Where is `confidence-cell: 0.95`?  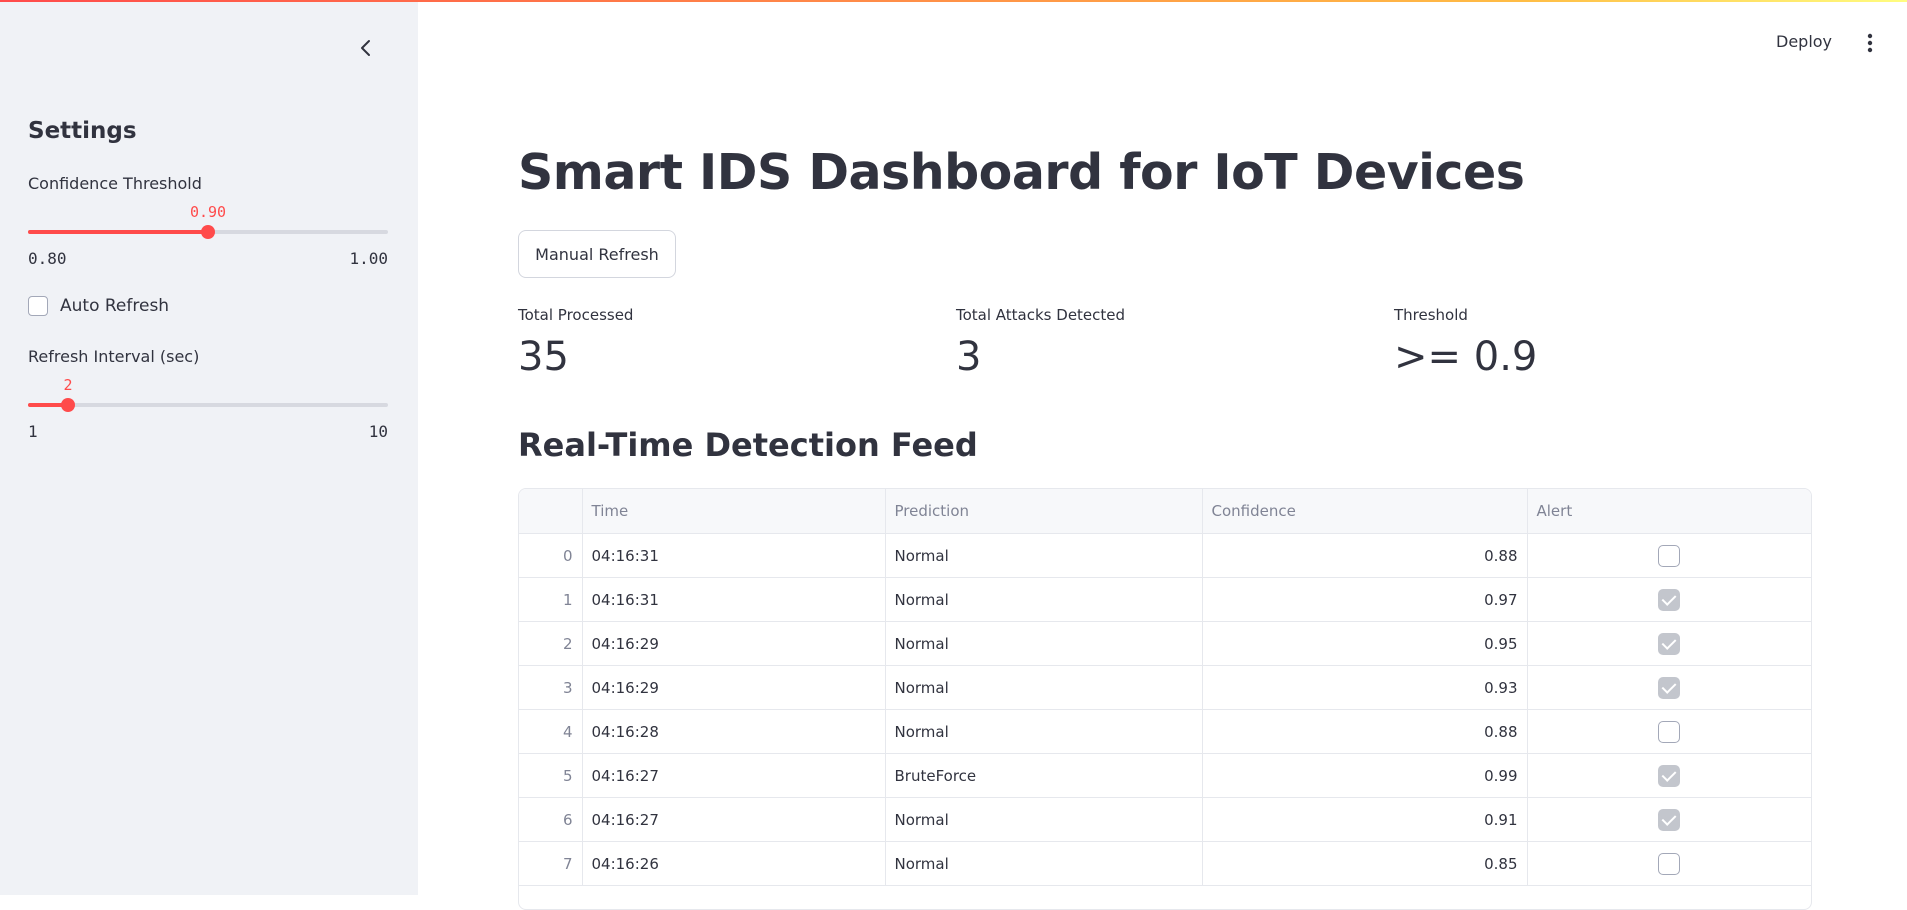
confidence-cell: 0.95 is located at coordinates (1365, 643).